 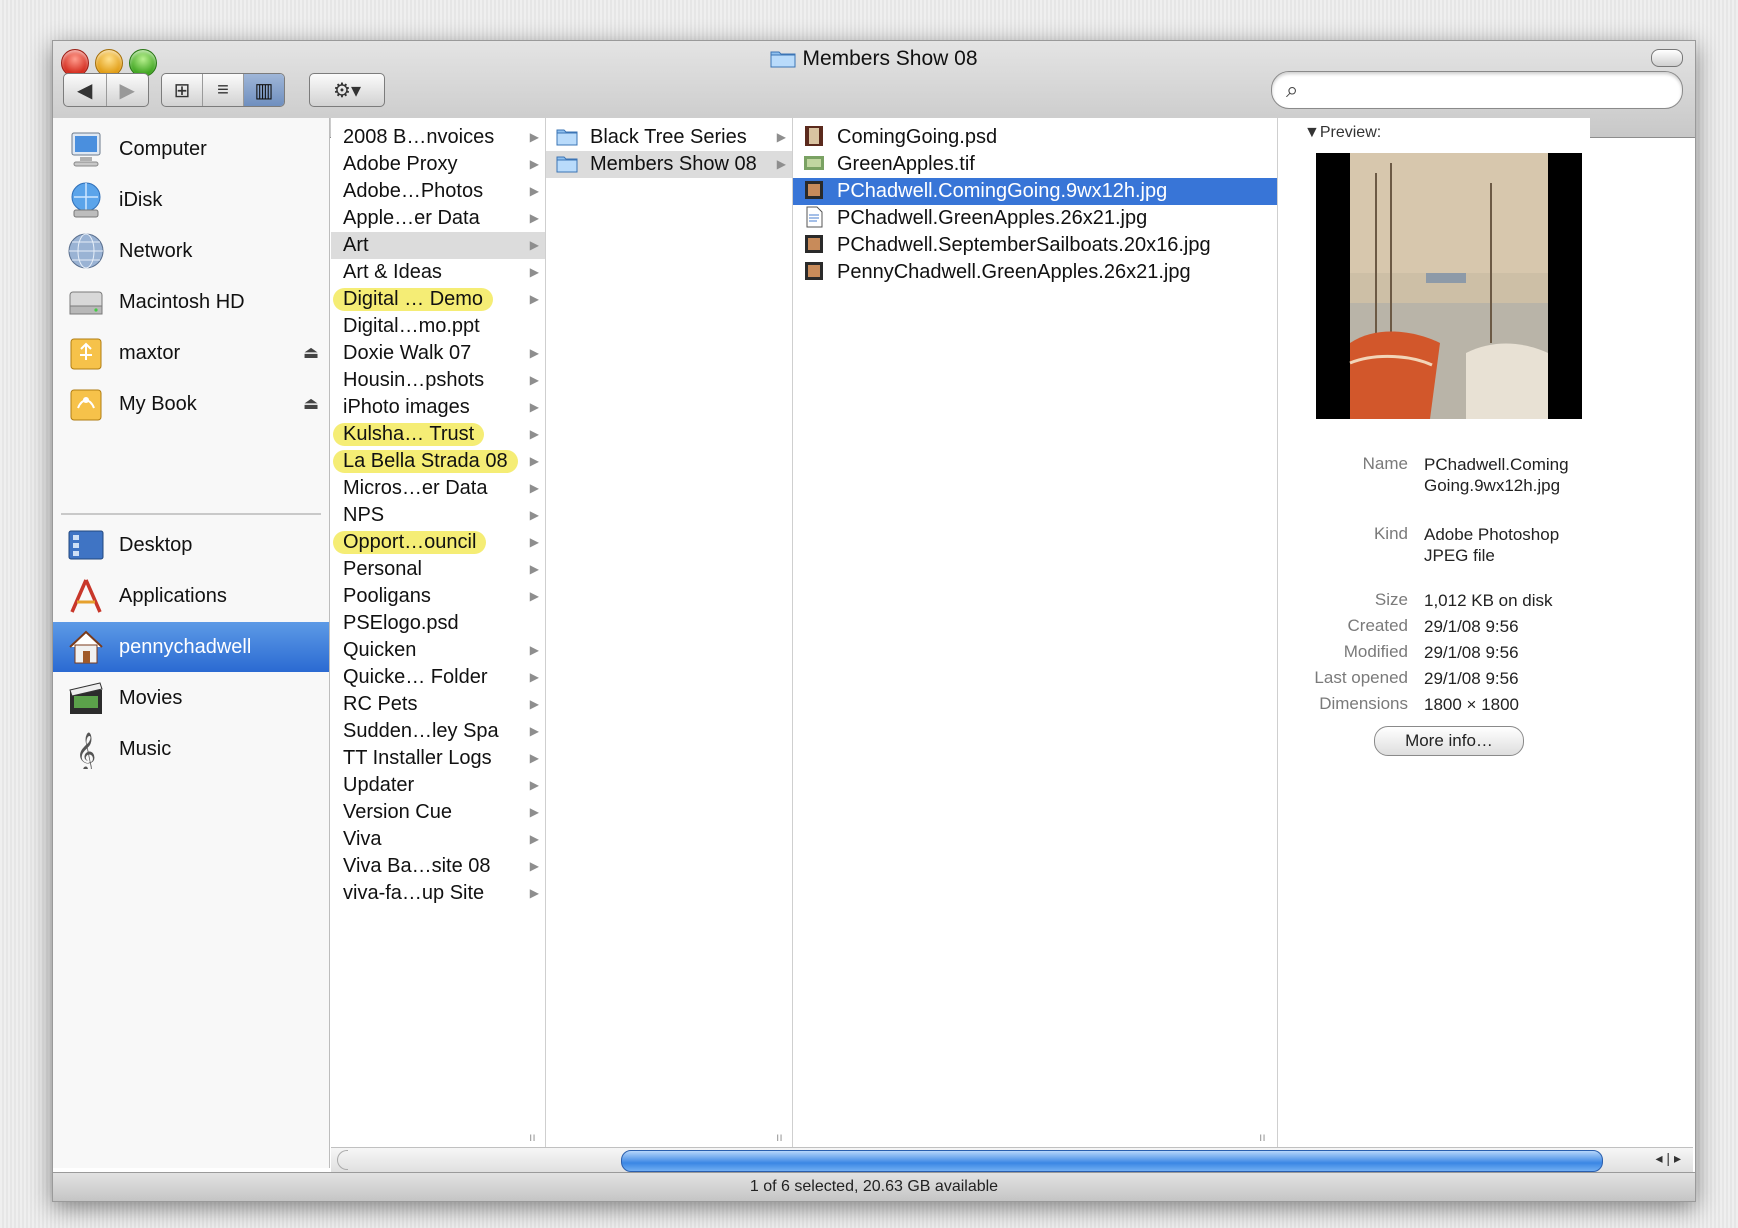 I want to click on file-row: PChadwell.GreenApples.26x21.jpg, so click(x=1035, y=218).